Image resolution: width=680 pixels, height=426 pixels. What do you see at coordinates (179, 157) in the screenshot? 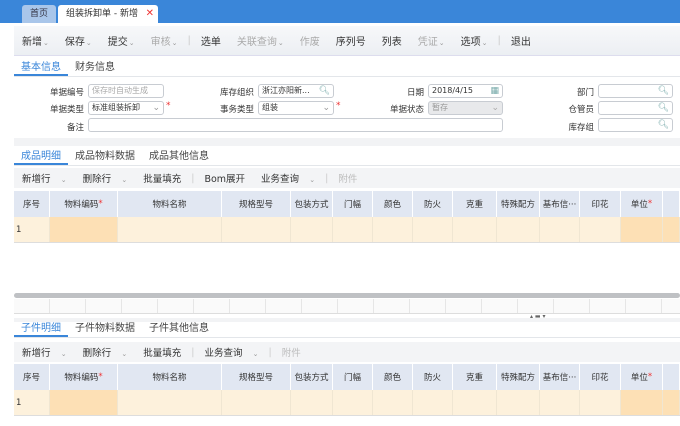
I see `tab-product-other: 成品其他信息` at bounding box center [179, 157].